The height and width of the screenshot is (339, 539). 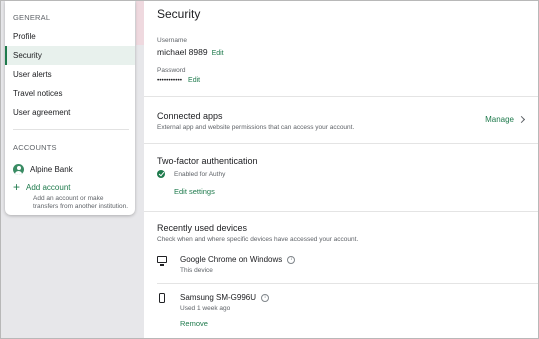 I want to click on sidebar-item-profile: Profile, so click(x=70, y=36).